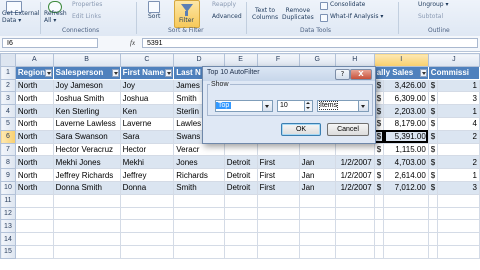 The height and width of the screenshot is (270, 480). Describe the element at coordinates (363, 106) in the screenshot. I see `chevron-down-icon` at that location.